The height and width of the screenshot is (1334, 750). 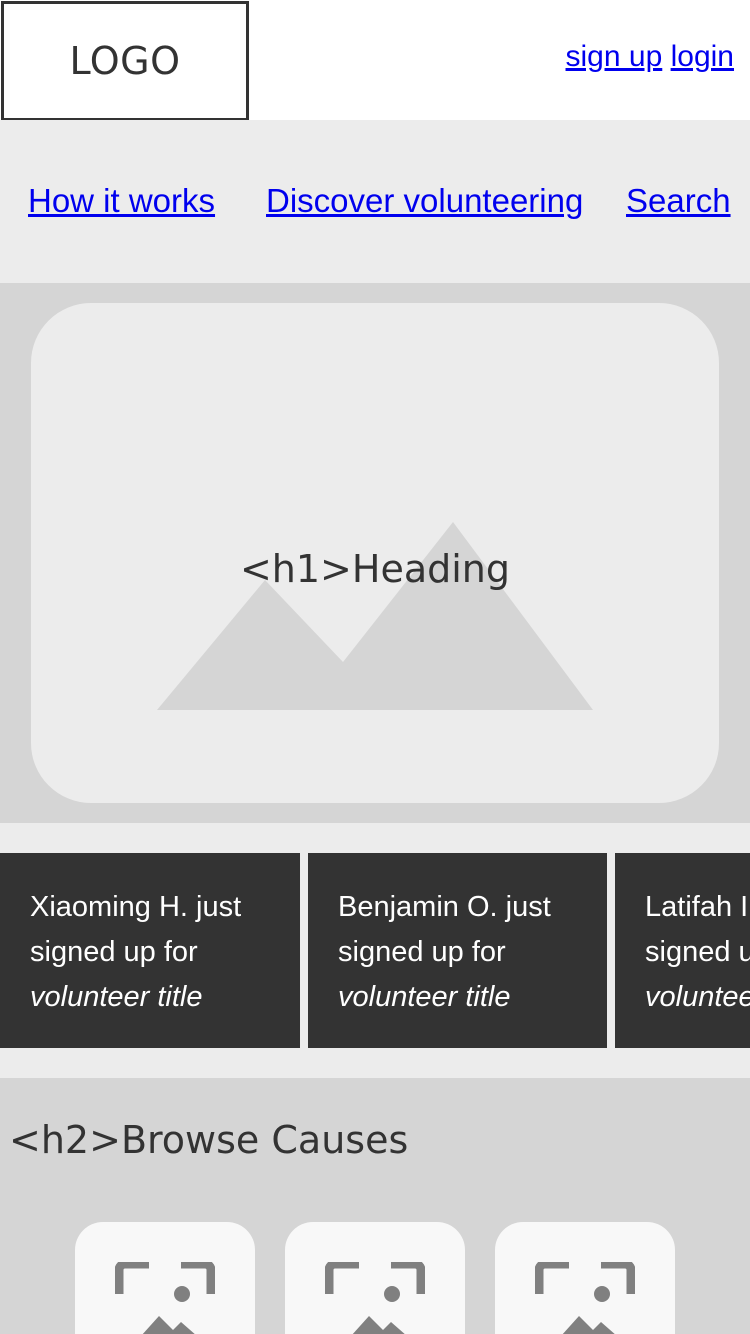 What do you see at coordinates (136, 907) in the screenshot?
I see `activity-line1: Xiaoming H. just` at bounding box center [136, 907].